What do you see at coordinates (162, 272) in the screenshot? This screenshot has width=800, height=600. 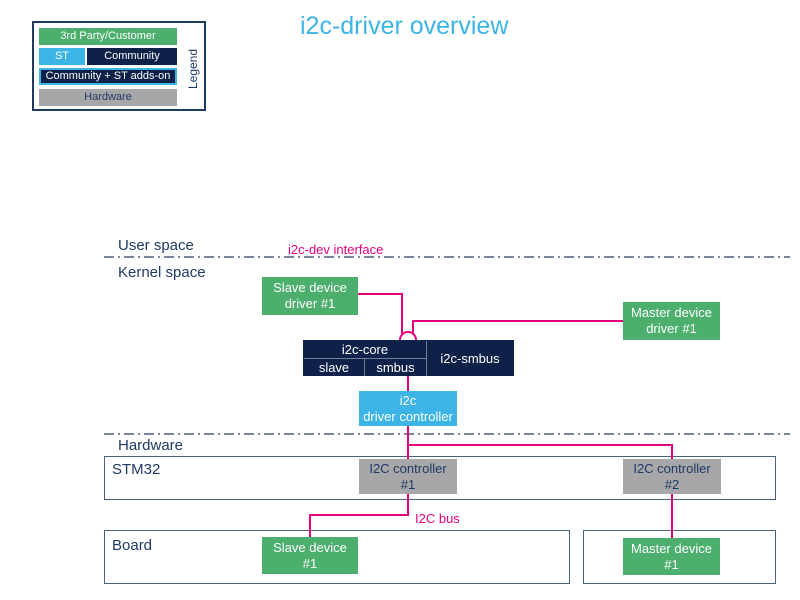 I see `kernel-space-label: Kernel space` at bounding box center [162, 272].